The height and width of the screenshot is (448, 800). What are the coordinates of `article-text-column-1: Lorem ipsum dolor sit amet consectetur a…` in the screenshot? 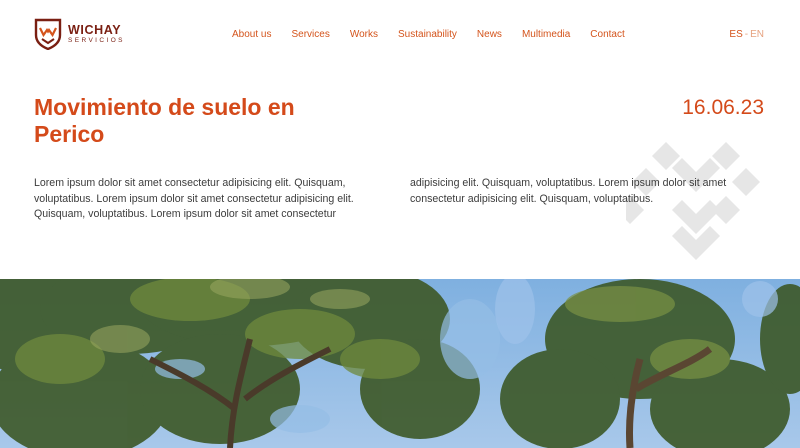 It's located at (194, 198).